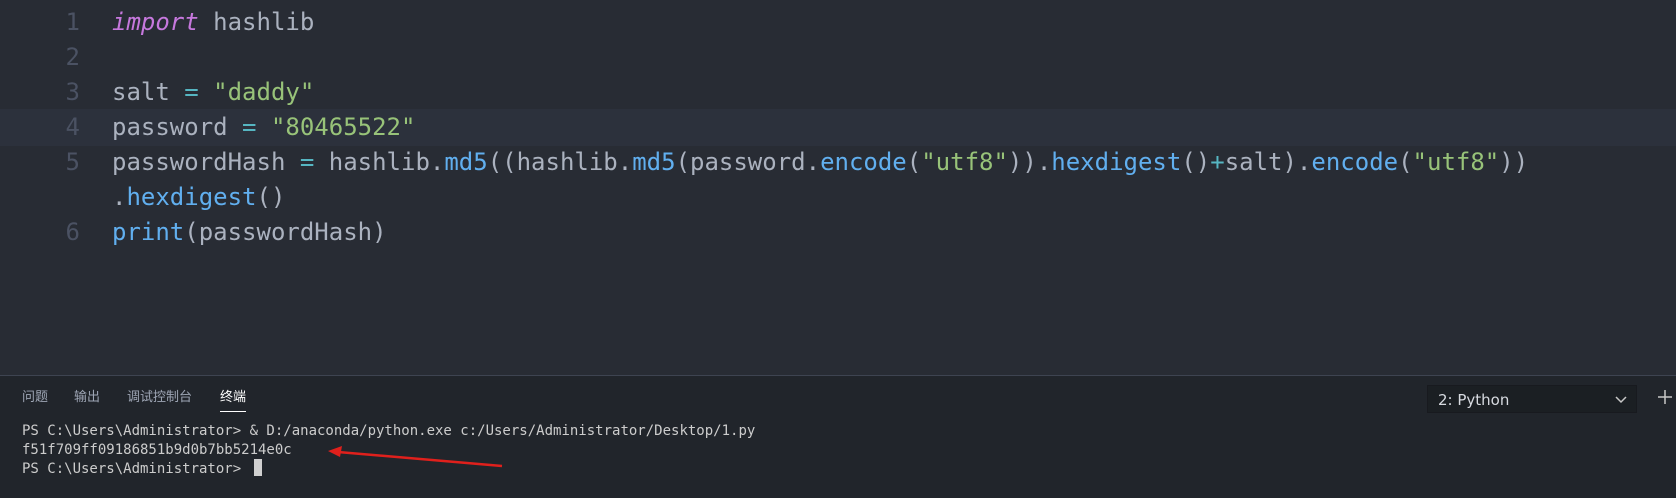  Describe the element at coordinates (157, 450) in the screenshot. I see `terminal-output-hash: f51f709ff09186851b9d0b7bb5214e0c` at that location.